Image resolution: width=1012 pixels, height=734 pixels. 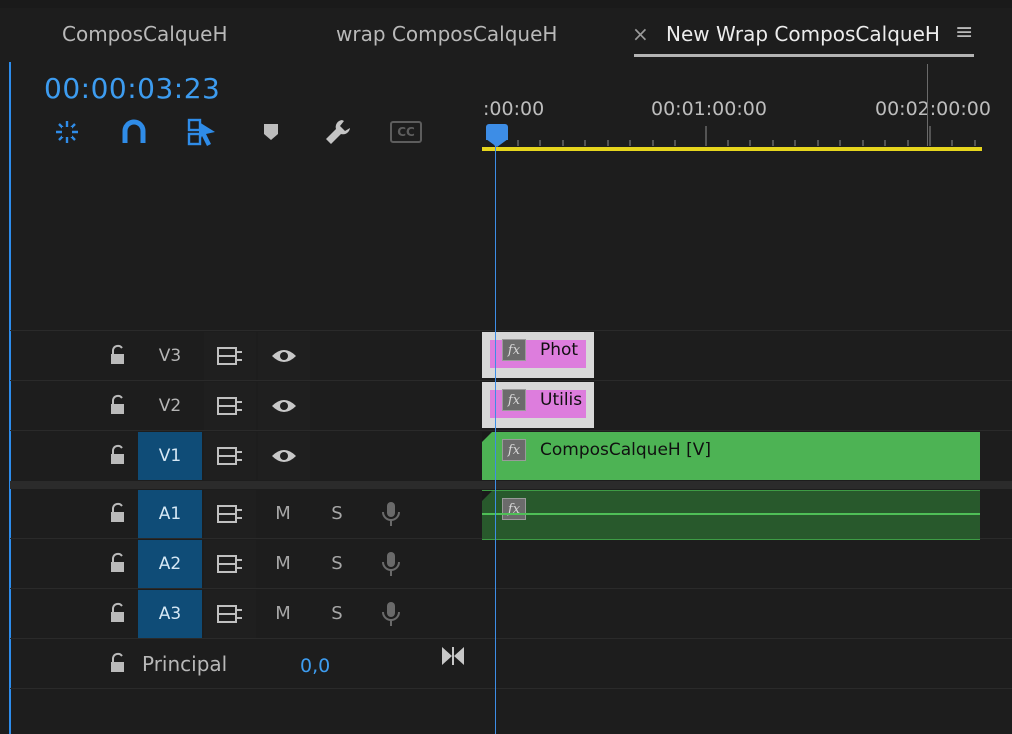 What do you see at coordinates (10, 398) in the screenshot?
I see `panel-focus-border` at bounding box center [10, 398].